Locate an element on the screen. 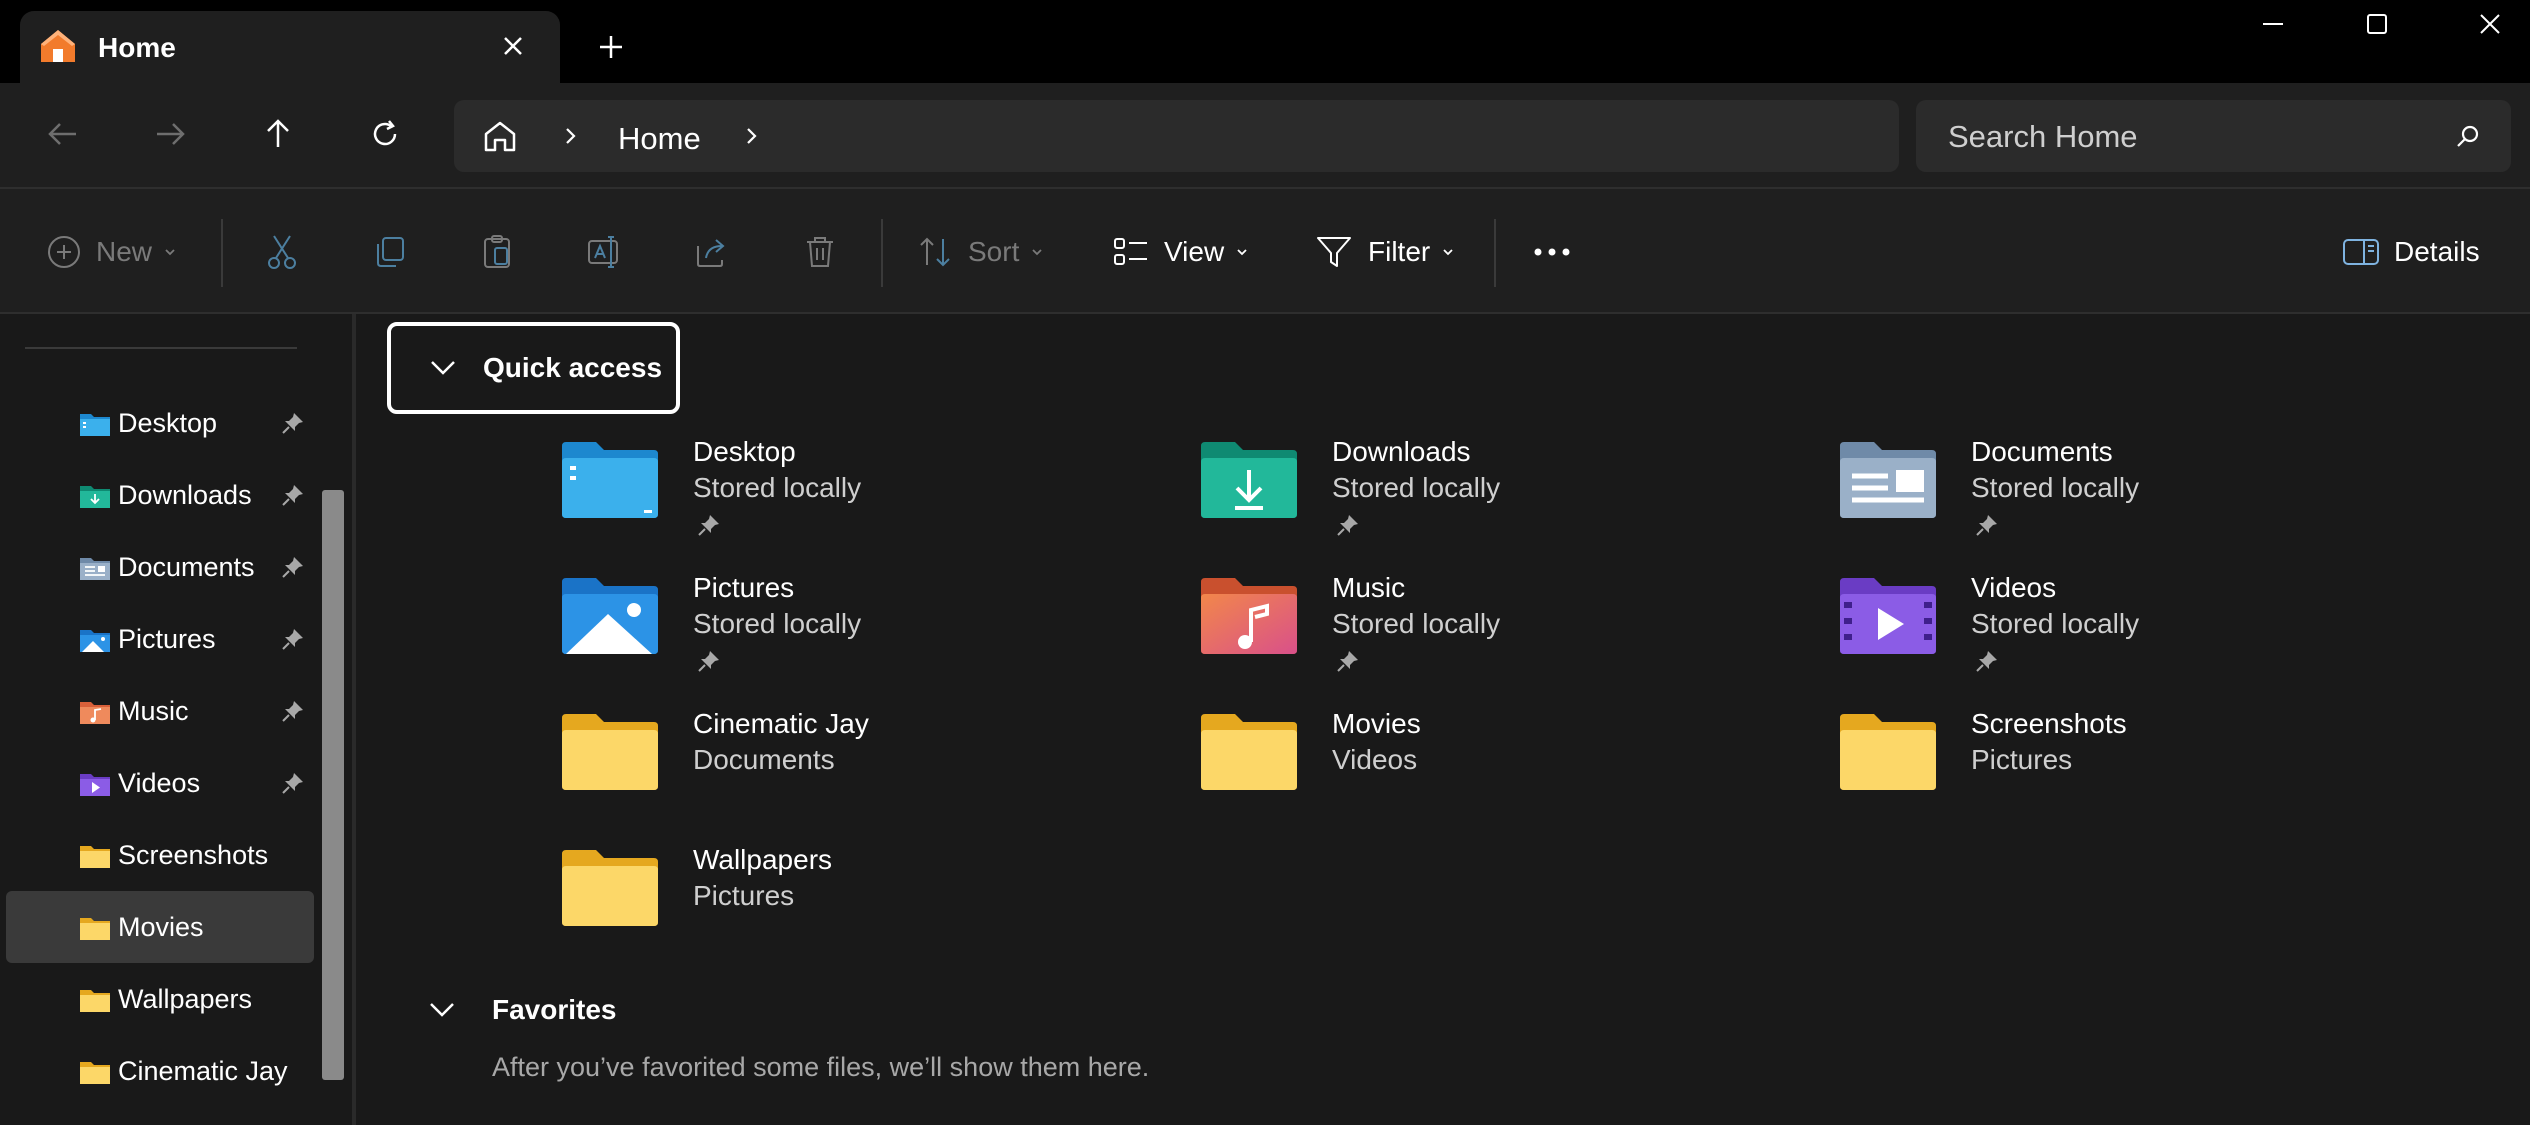 Image resolution: width=2530 pixels, height=1125 pixels. search-icon is located at coordinates (2468, 137).